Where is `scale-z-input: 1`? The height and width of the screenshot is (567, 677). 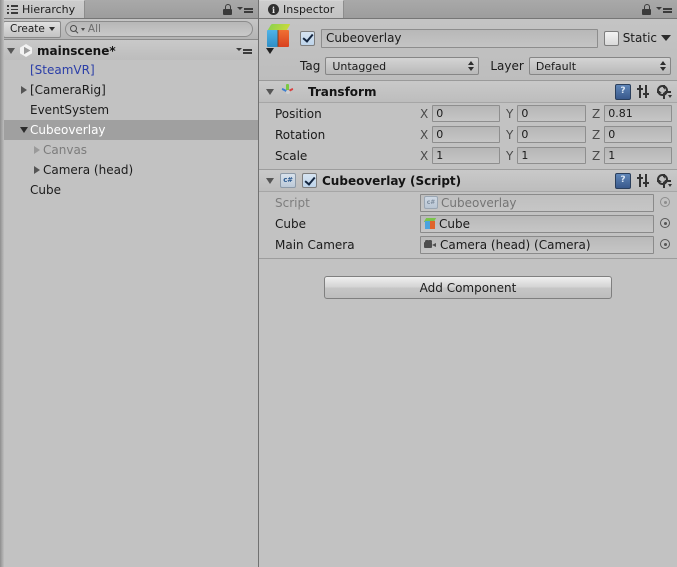 scale-z-input: 1 is located at coordinates (638, 155).